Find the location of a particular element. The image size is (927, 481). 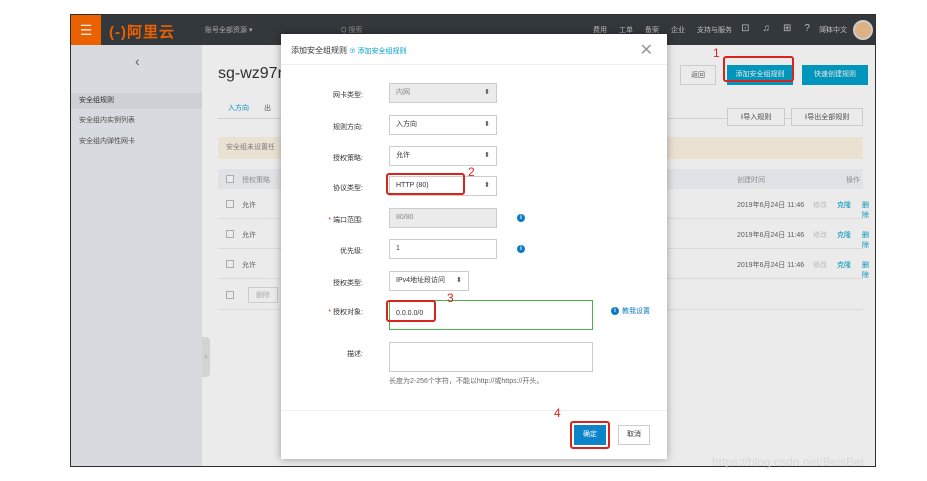

priority-label: 优先级: is located at coordinates (351, 251).